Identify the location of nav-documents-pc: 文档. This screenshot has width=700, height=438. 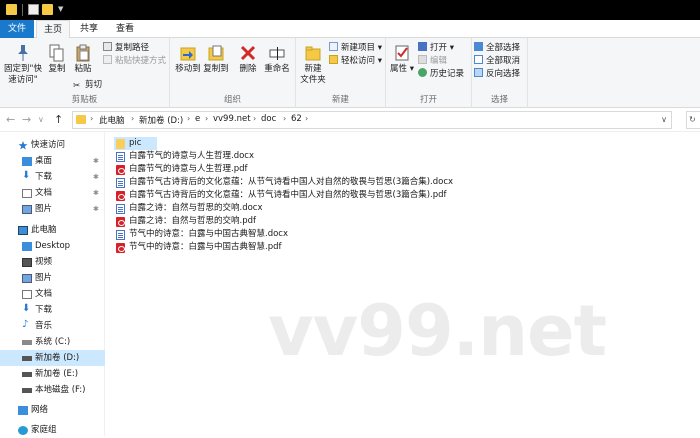
(52, 294).